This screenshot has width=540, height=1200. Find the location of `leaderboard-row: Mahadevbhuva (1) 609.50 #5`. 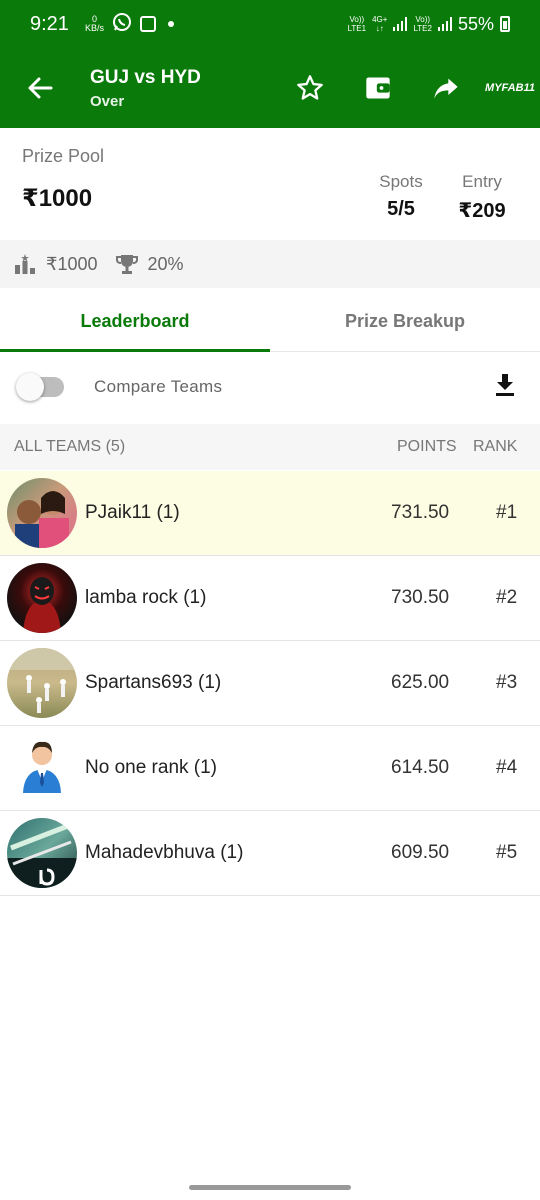

leaderboard-row: Mahadevbhuva (1) 609.50 #5 is located at coordinates (270, 853).